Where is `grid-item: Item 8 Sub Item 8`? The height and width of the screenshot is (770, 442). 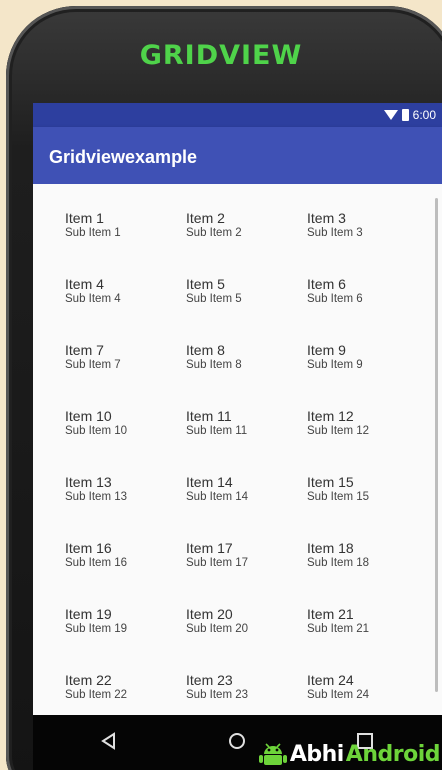 grid-item: Item 8 Sub Item 8 is located at coordinates (246, 375).